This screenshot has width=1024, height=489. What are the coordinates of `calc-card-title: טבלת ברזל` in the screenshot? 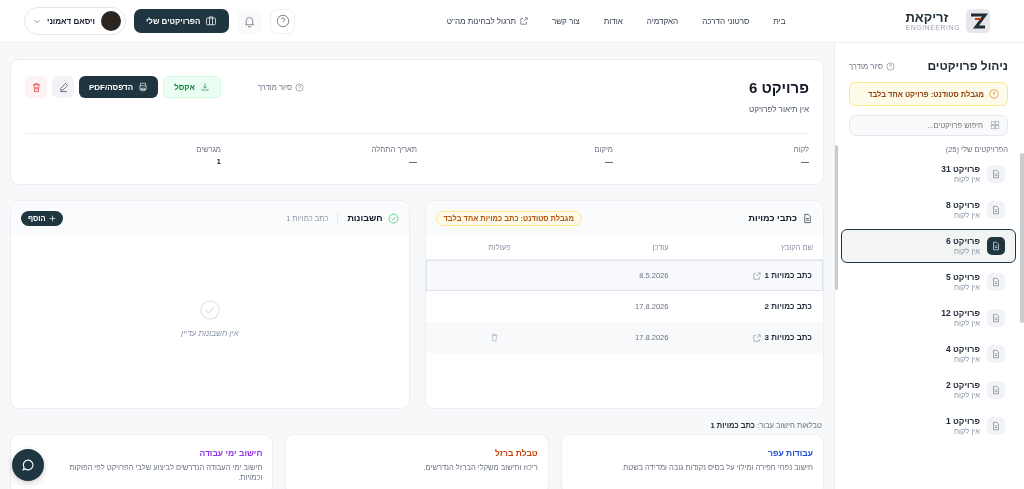 It's located at (515, 453).